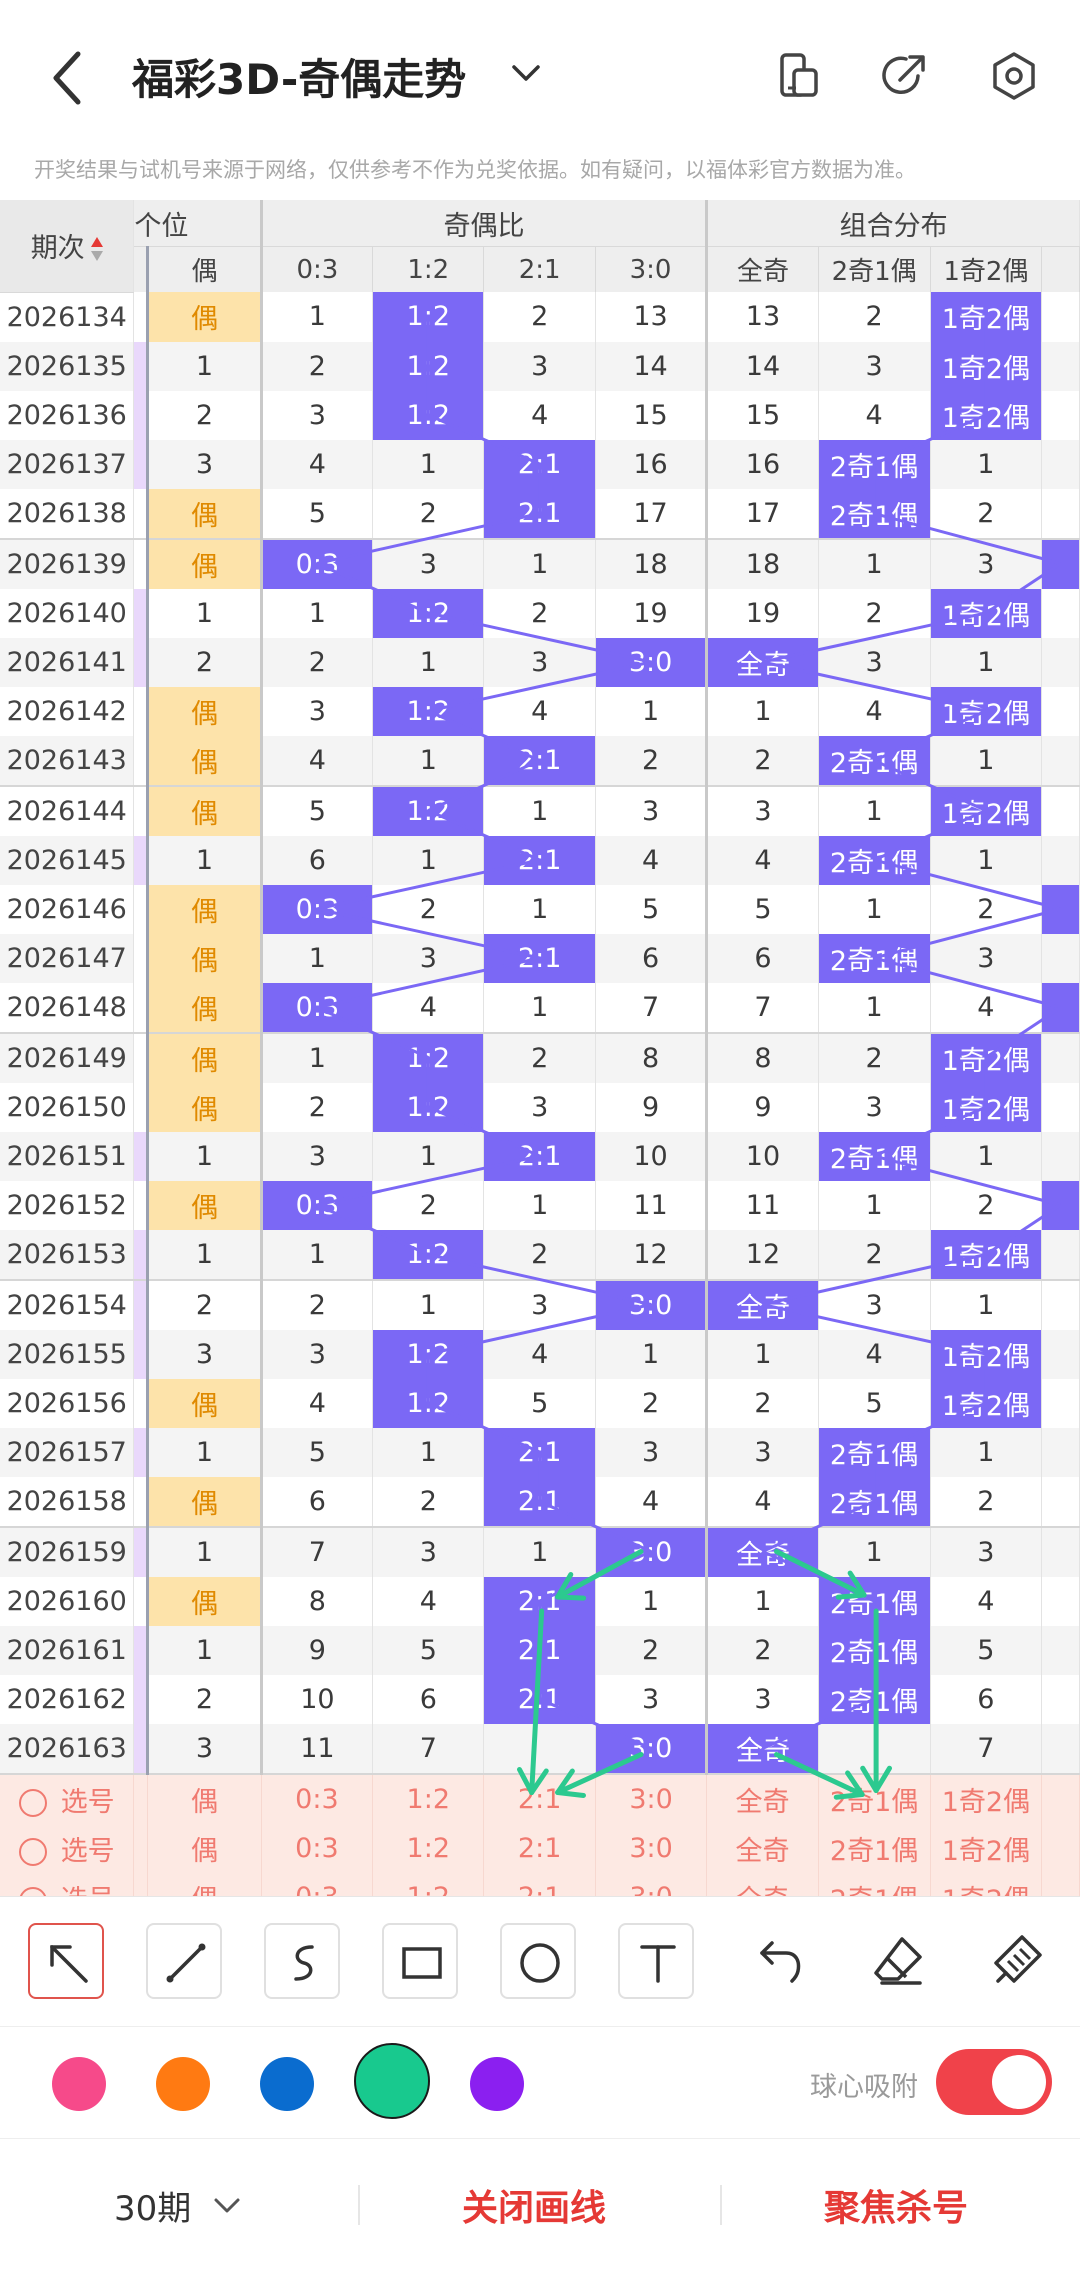 The height and width of the screenshot is (2269, 1080). Describe the element at coordinates (67, 1601) in the screenshot. I see `period-cell: 2026160` at that location.